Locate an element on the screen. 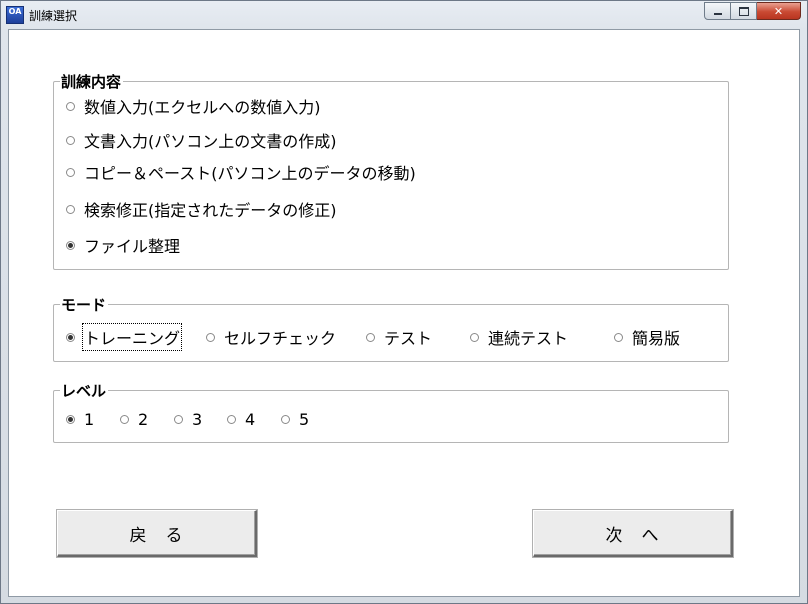  training-option-label: コピー＆ペースト(パソコン上のデータの移動) is located at coordinates (250, 173).